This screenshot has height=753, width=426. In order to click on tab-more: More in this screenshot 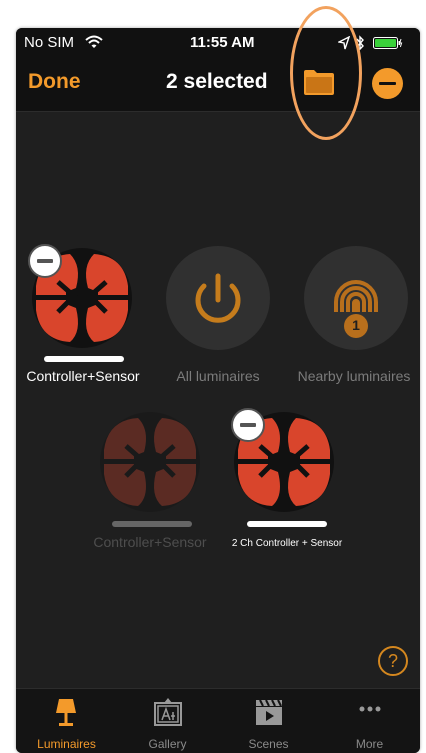, I will do `click(369, 721)`.